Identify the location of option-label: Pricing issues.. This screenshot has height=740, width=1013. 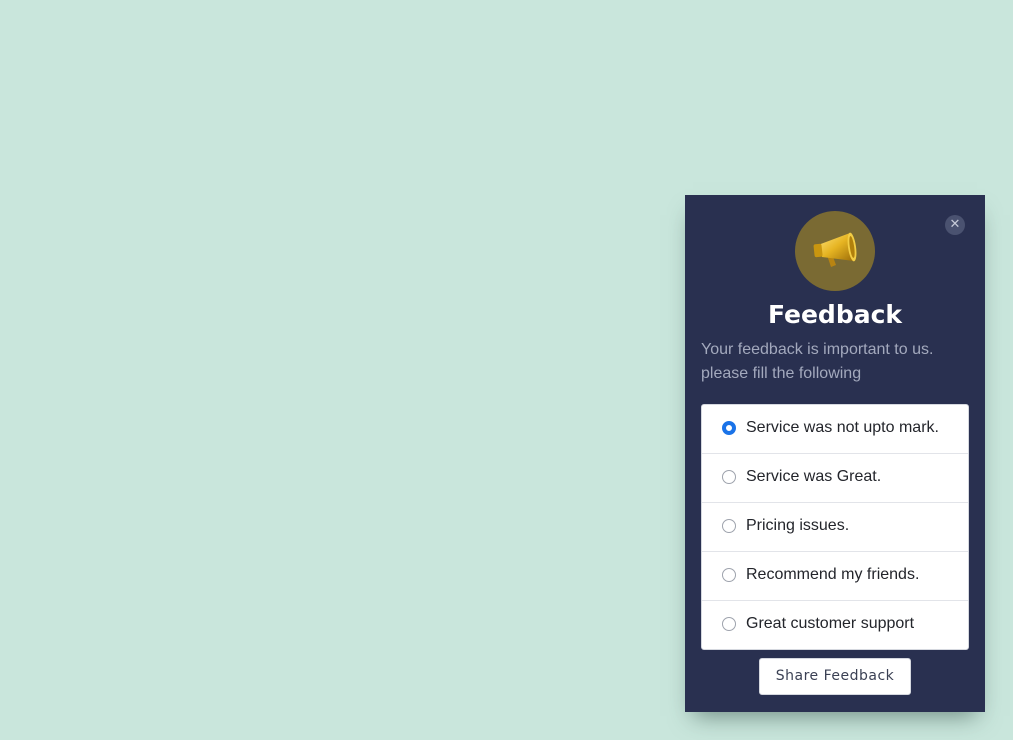
(798, 525).